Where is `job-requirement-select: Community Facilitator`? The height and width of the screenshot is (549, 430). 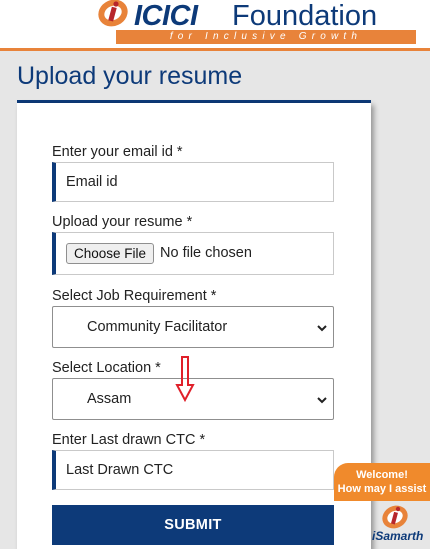
job-requirement-select: Community Facilitator is located at coordinates (193, 327).